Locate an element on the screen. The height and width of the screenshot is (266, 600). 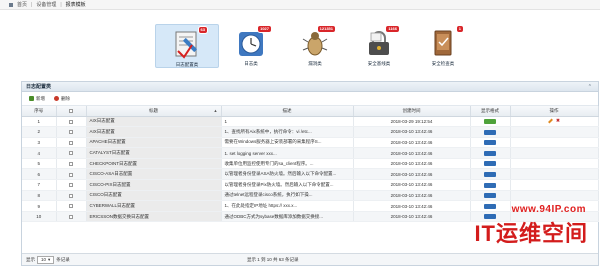
collapse-icon: ⌃ is located at coordinates (590, 87).